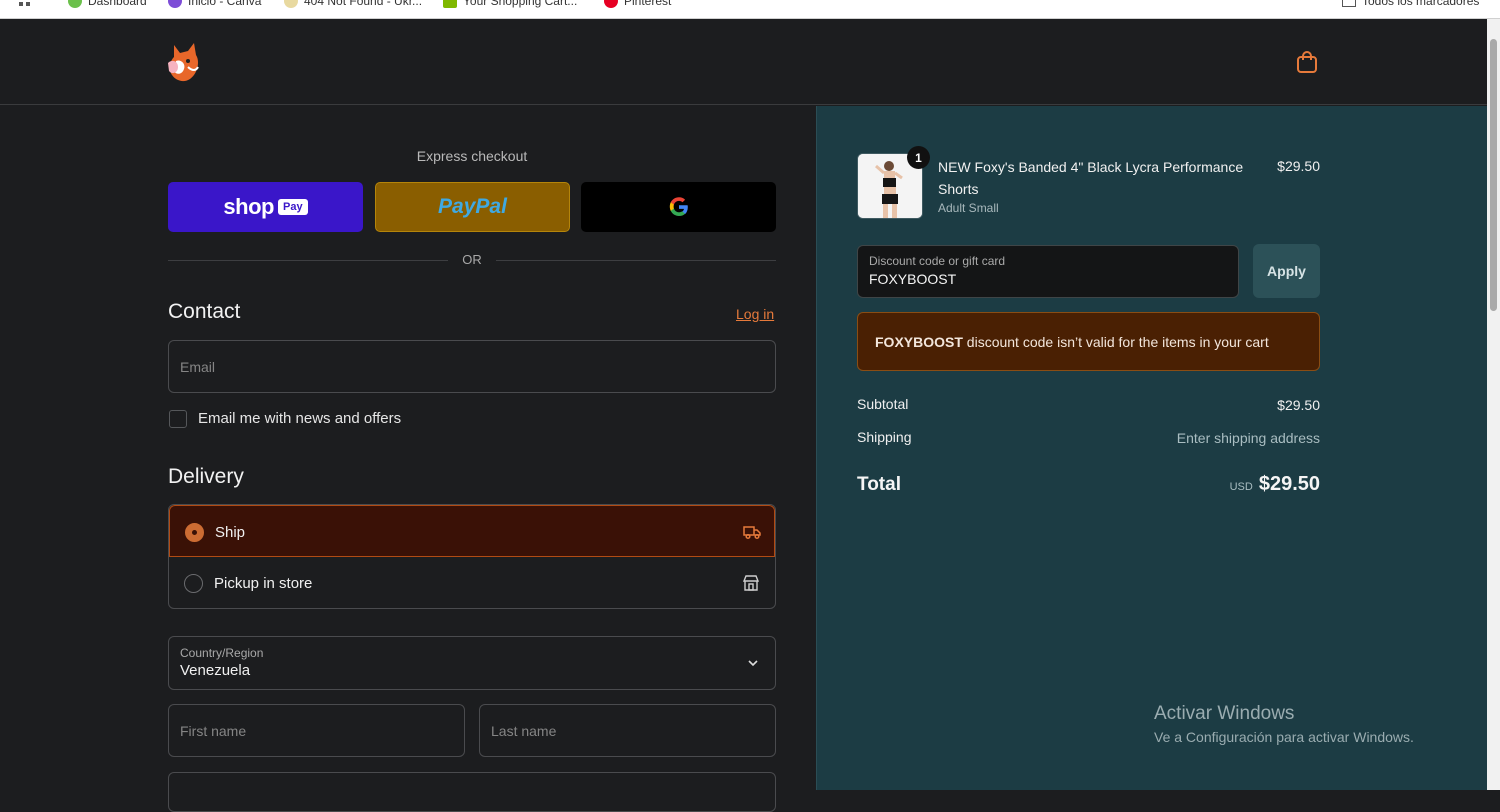 The image size is (1500, 812). I want to click on delivery-option-pickup: Pickup in store, so click(472, 582).